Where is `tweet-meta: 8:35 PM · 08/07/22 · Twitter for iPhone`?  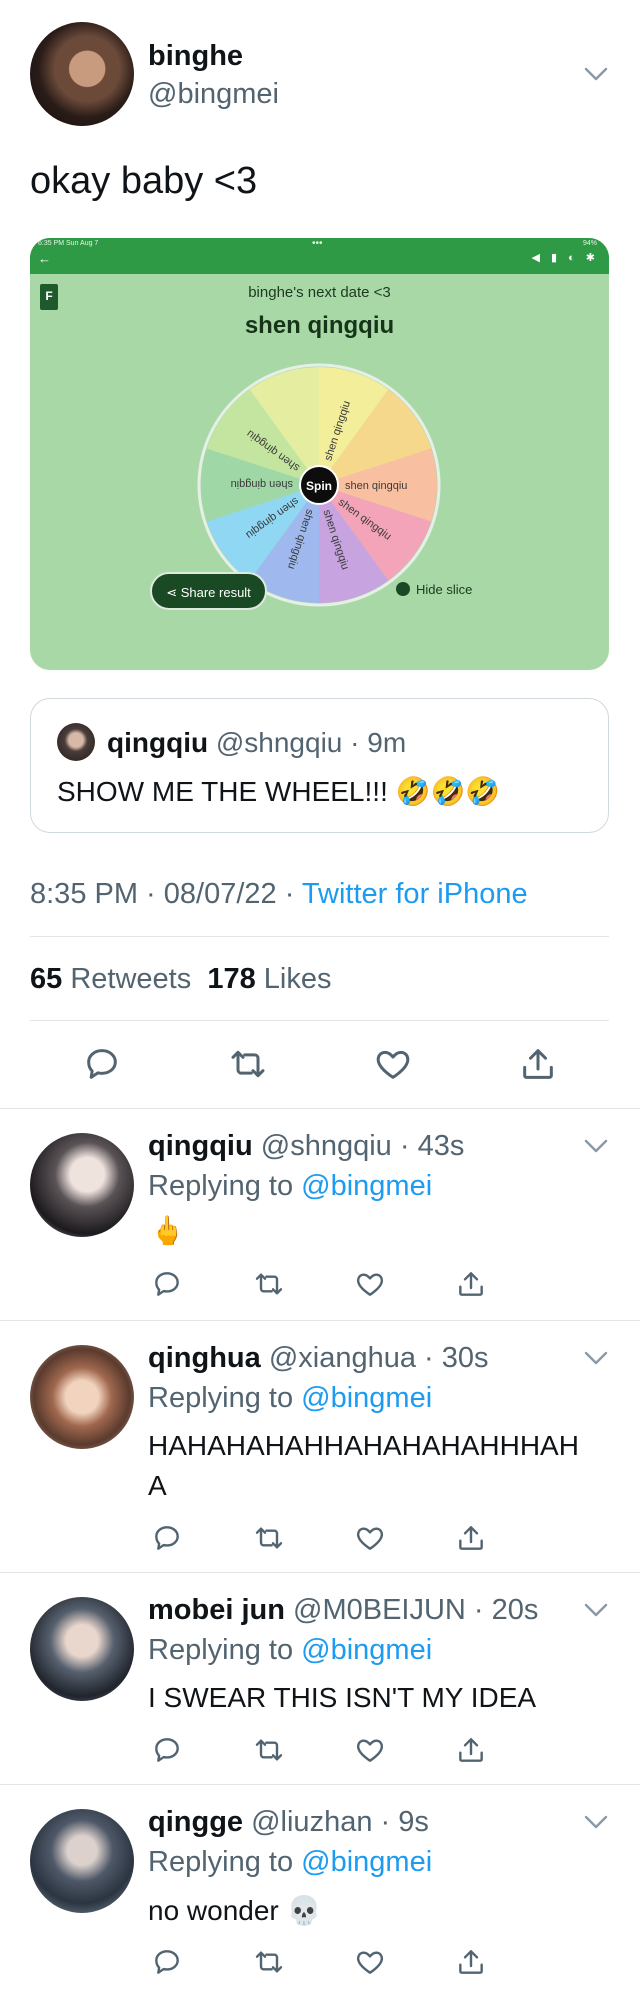 tweet-meta: 8:35 PM · 08/07/22 · Twitter for iPhone is located at coordinates (279, 894).